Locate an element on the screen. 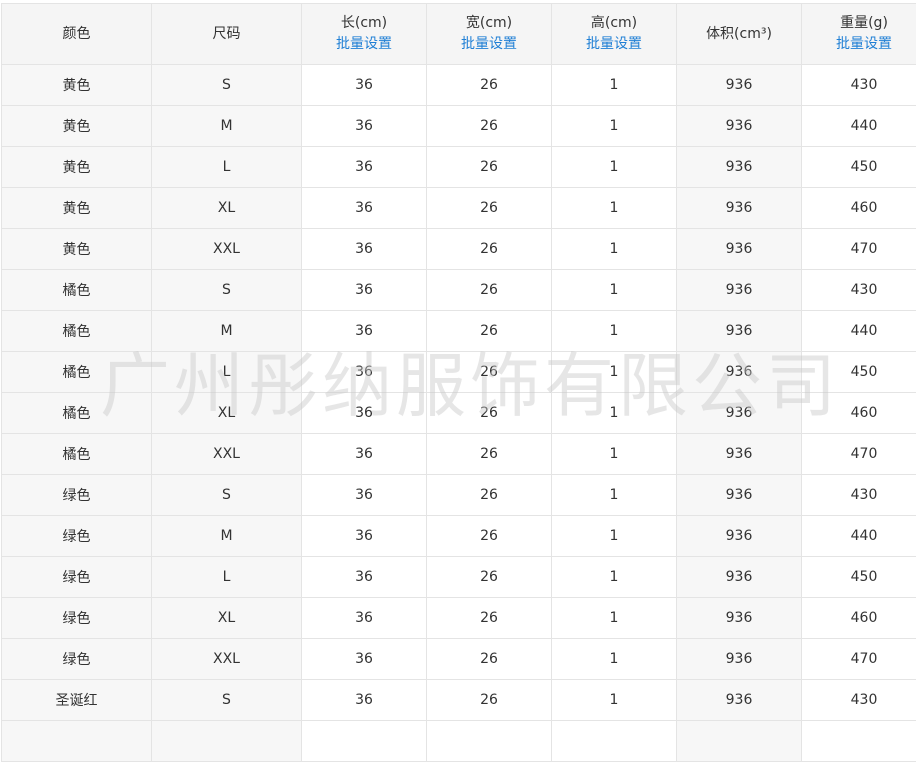 This screenshot has width=916, height=762. color-cell: 黄色 is located at coordinates (77, 126).